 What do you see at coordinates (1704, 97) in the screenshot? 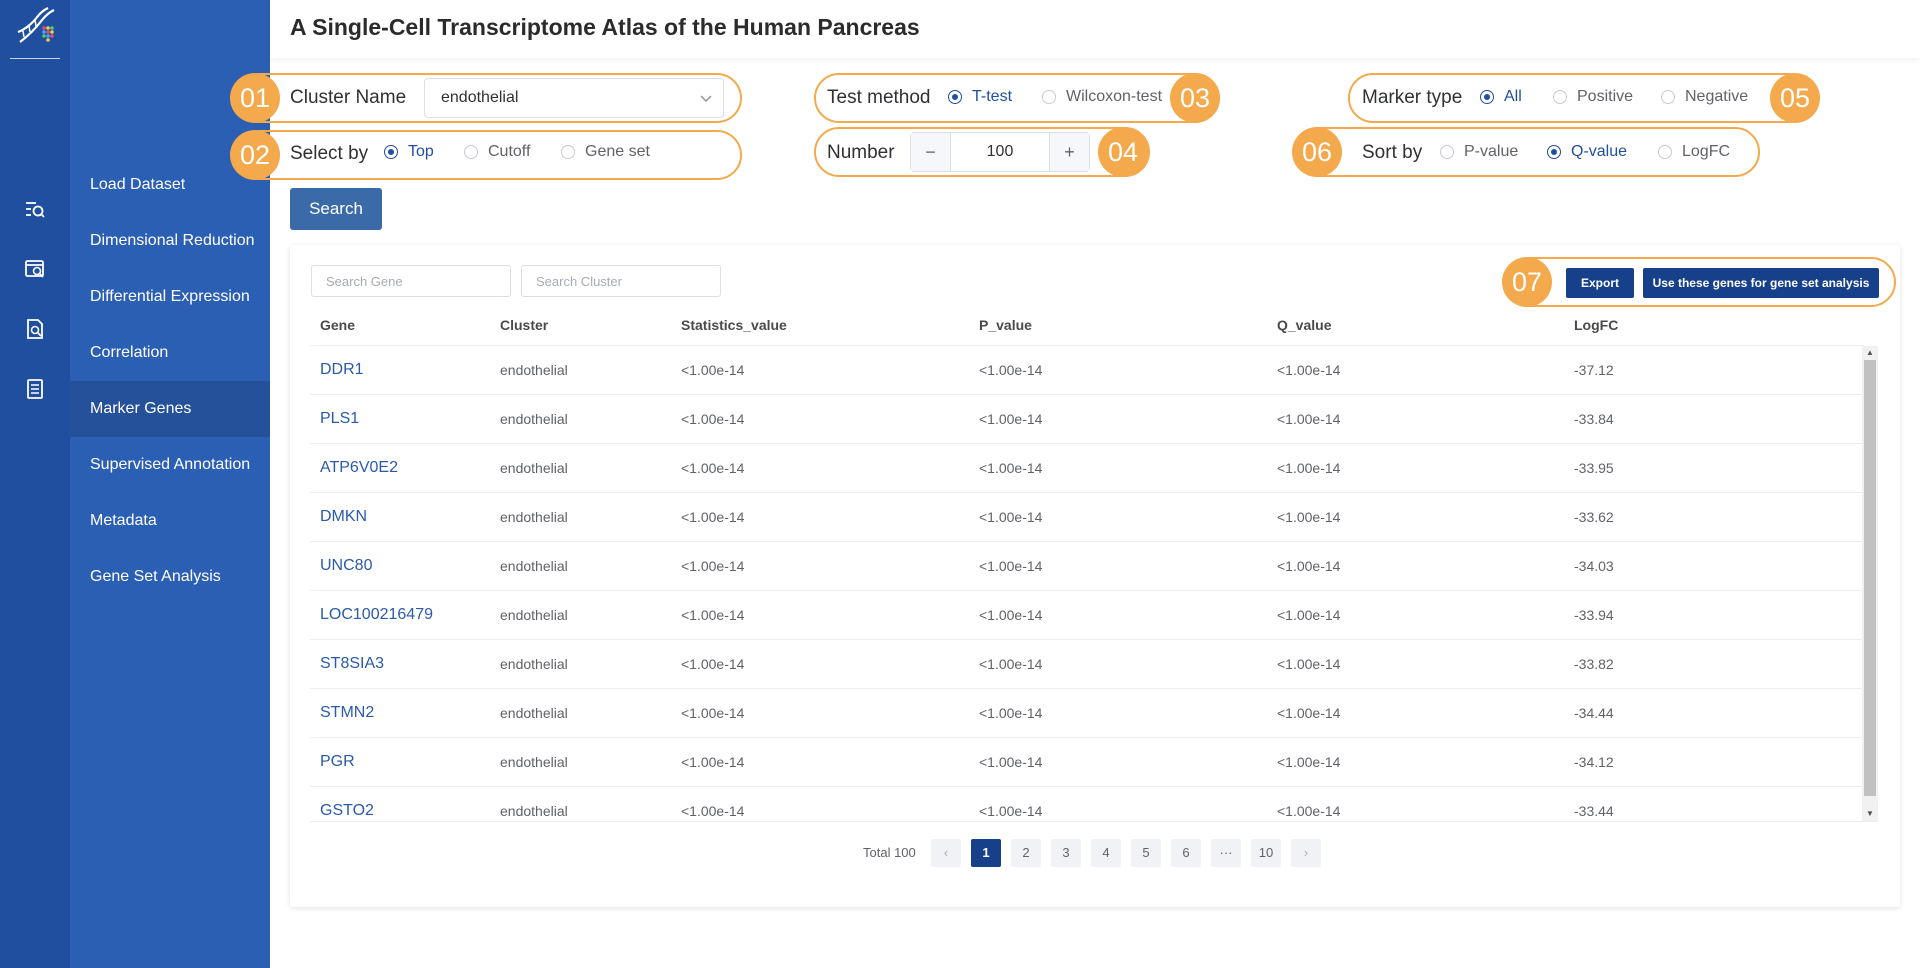
I see `marker-type-negative-radio: Negative` at bounding box center [1704, 97].